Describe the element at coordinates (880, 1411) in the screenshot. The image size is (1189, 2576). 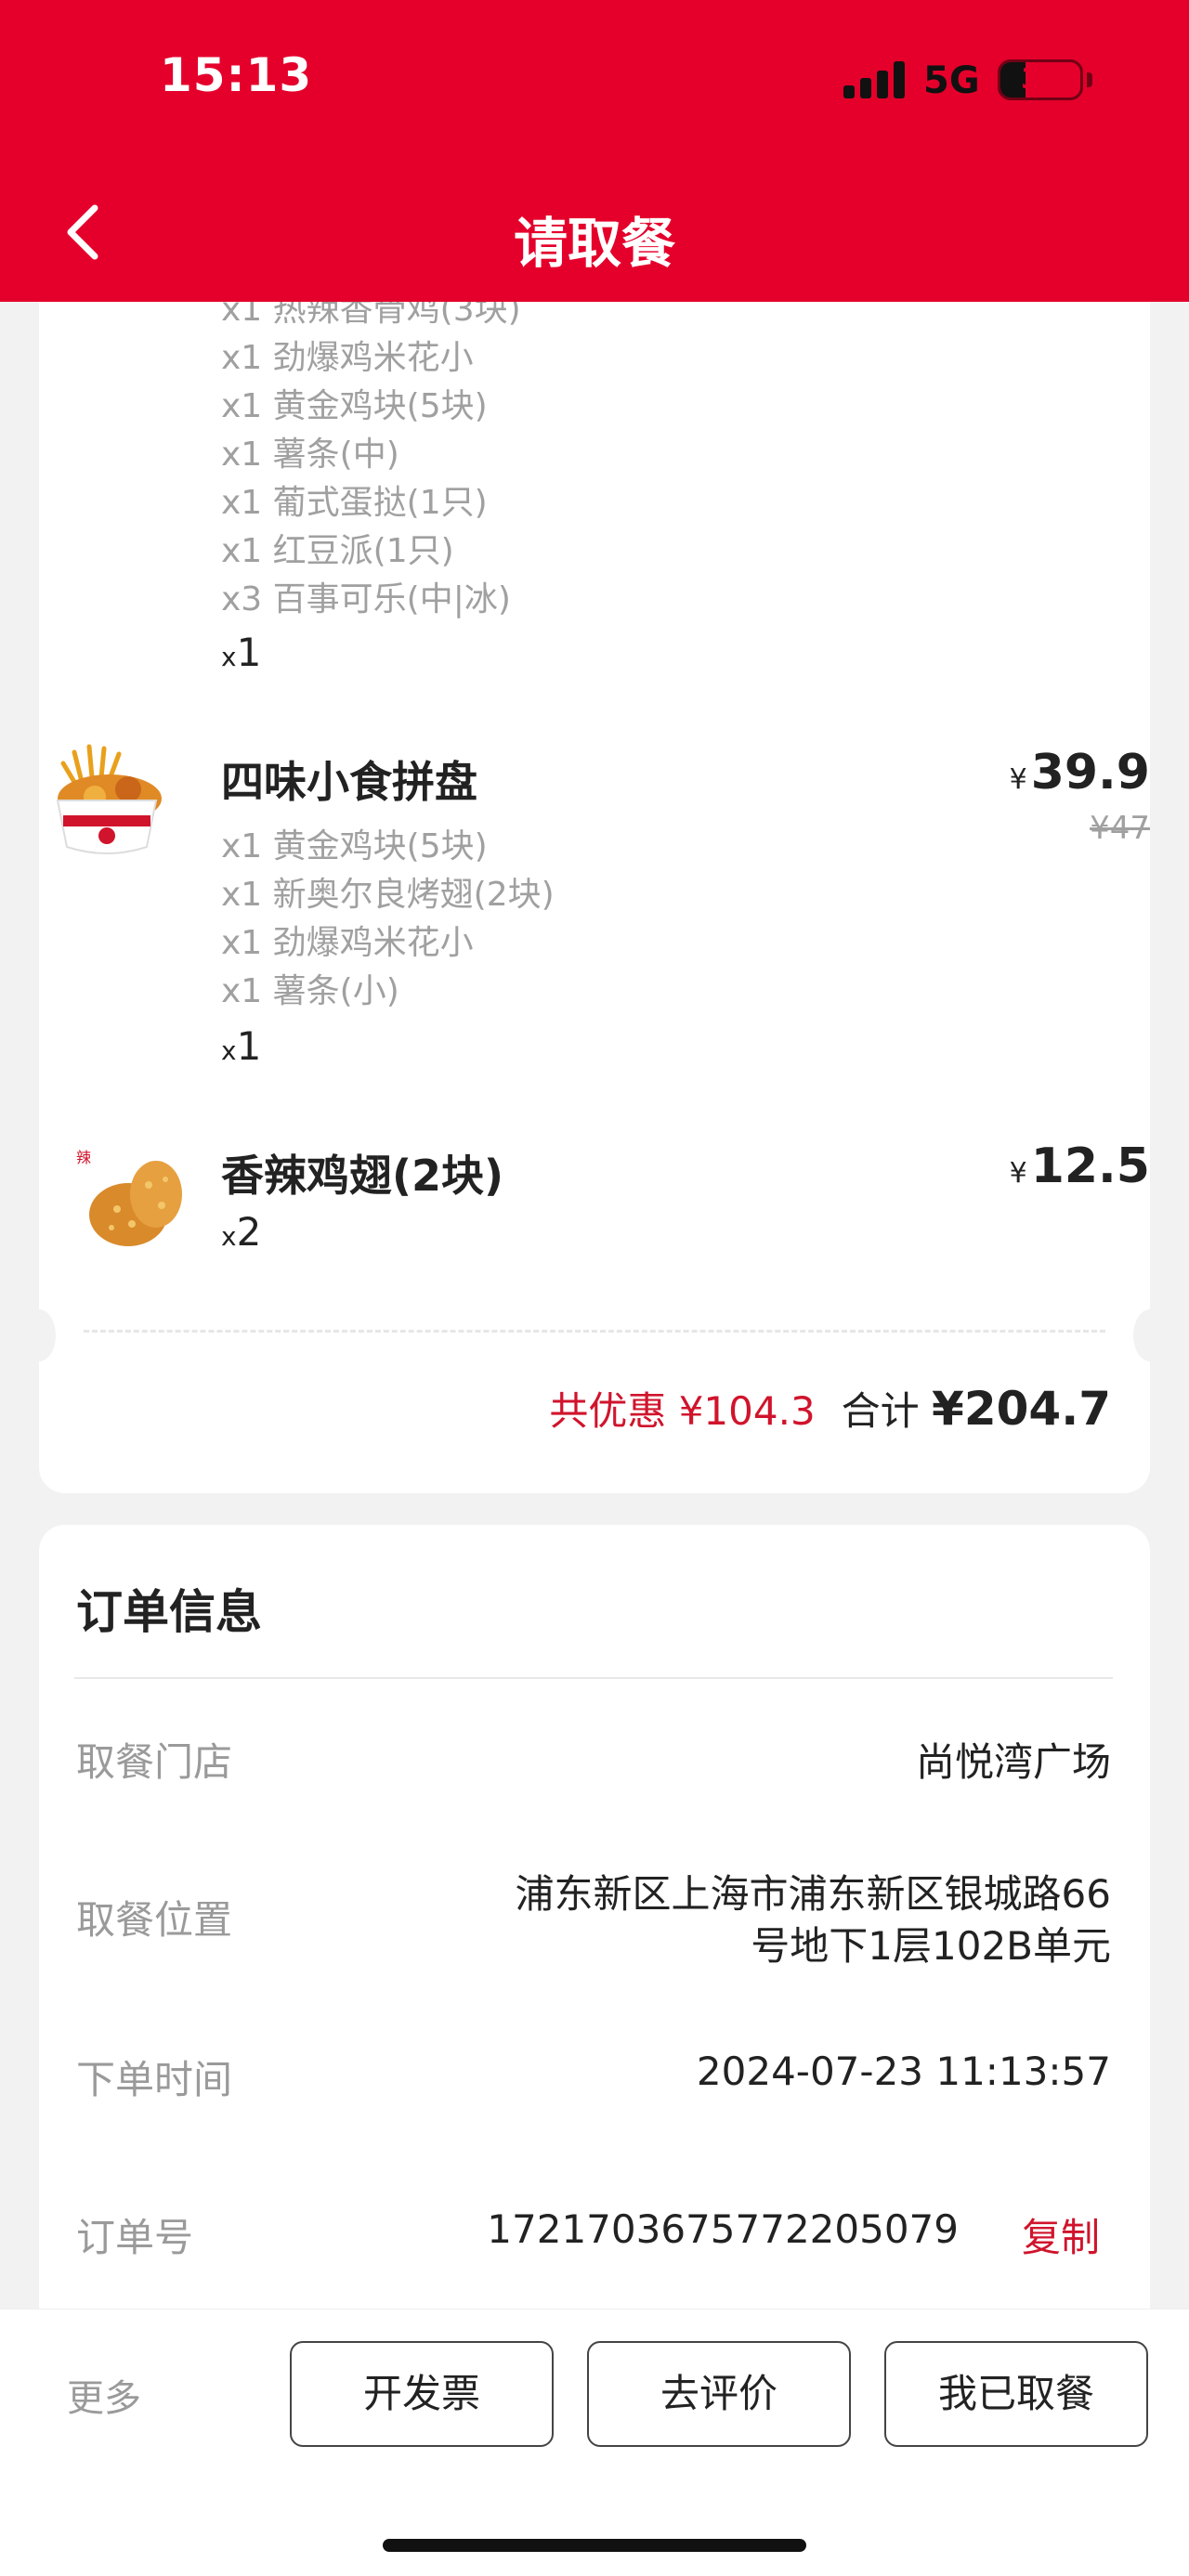
I see `total-label: 合计` at that location.